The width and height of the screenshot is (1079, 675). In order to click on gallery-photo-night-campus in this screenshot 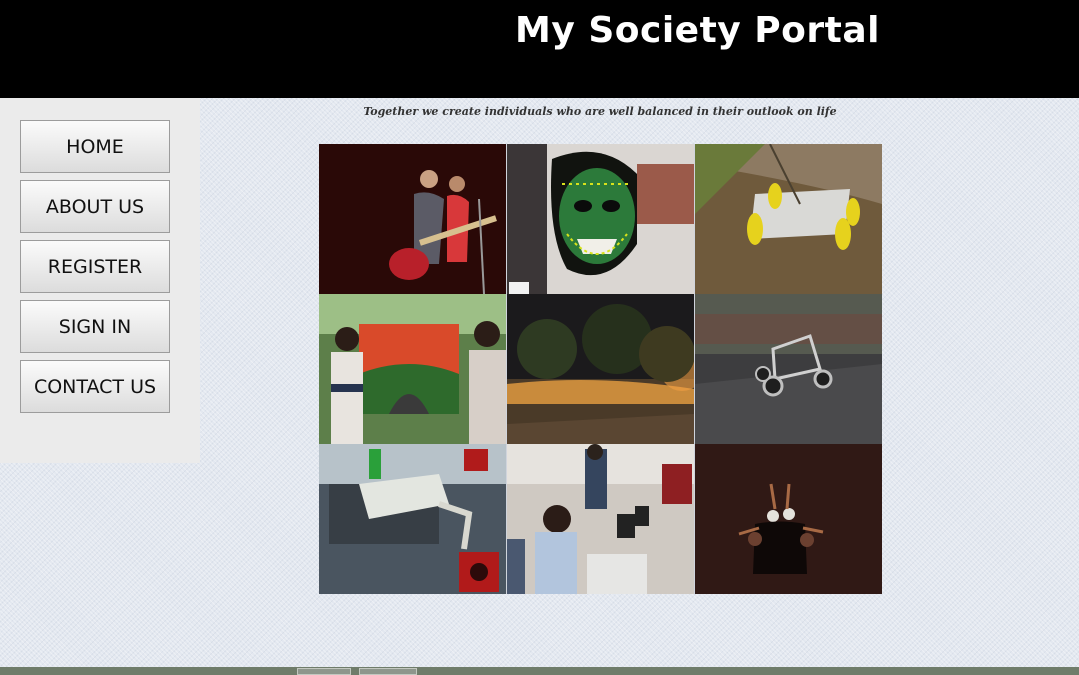, I will do `click(600, 369)`.